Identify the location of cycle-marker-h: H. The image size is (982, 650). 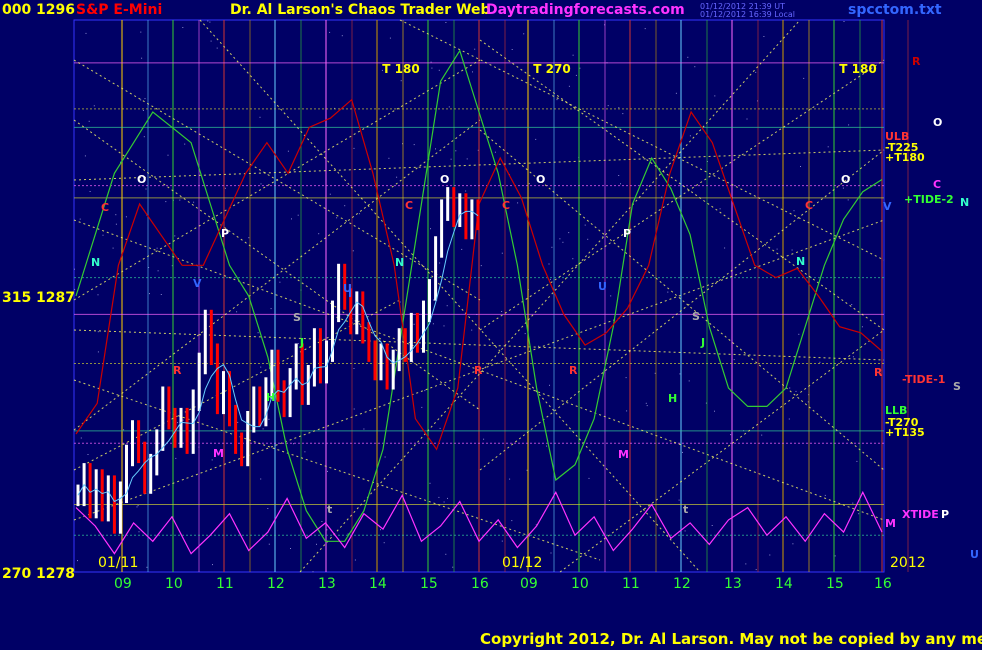
(672, 398).